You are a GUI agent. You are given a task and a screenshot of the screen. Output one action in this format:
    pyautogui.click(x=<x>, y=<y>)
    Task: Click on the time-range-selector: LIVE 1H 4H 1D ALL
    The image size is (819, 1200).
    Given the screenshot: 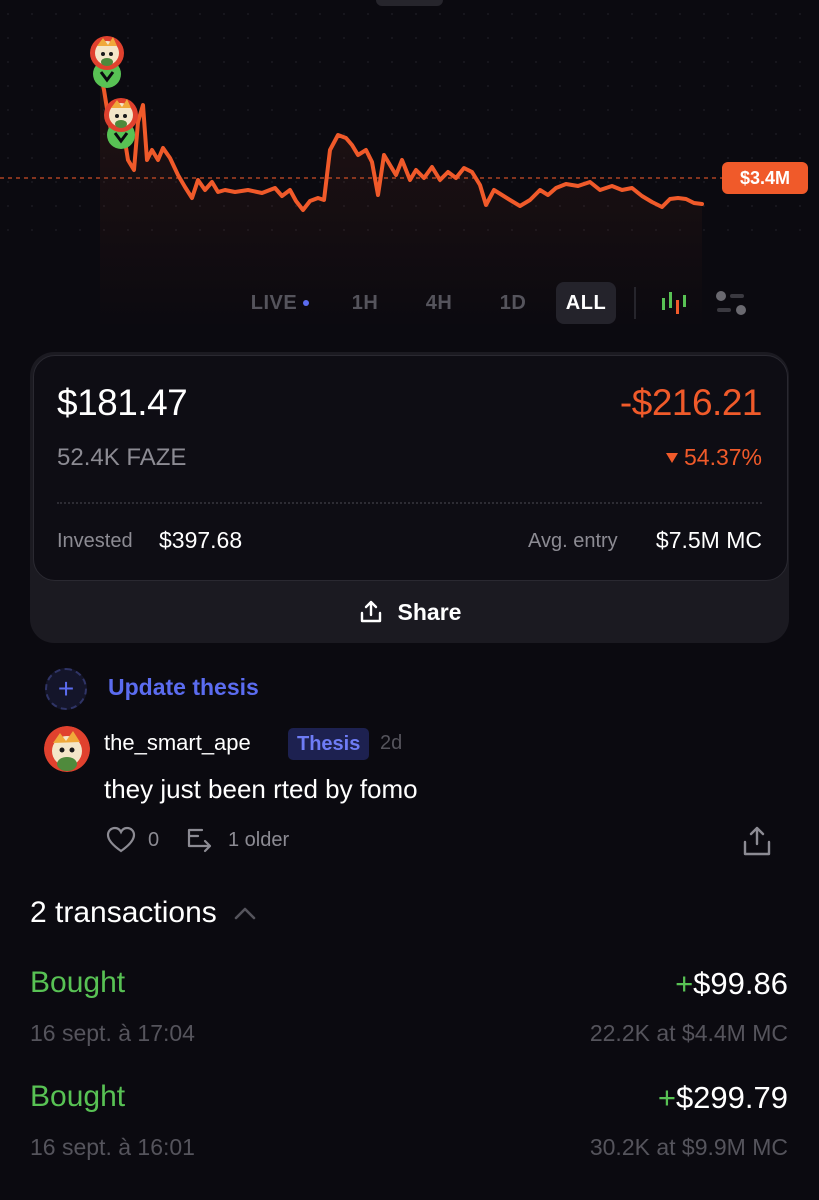 What is the action you would take?
    pyautogui.click(x=494, y=303)
    